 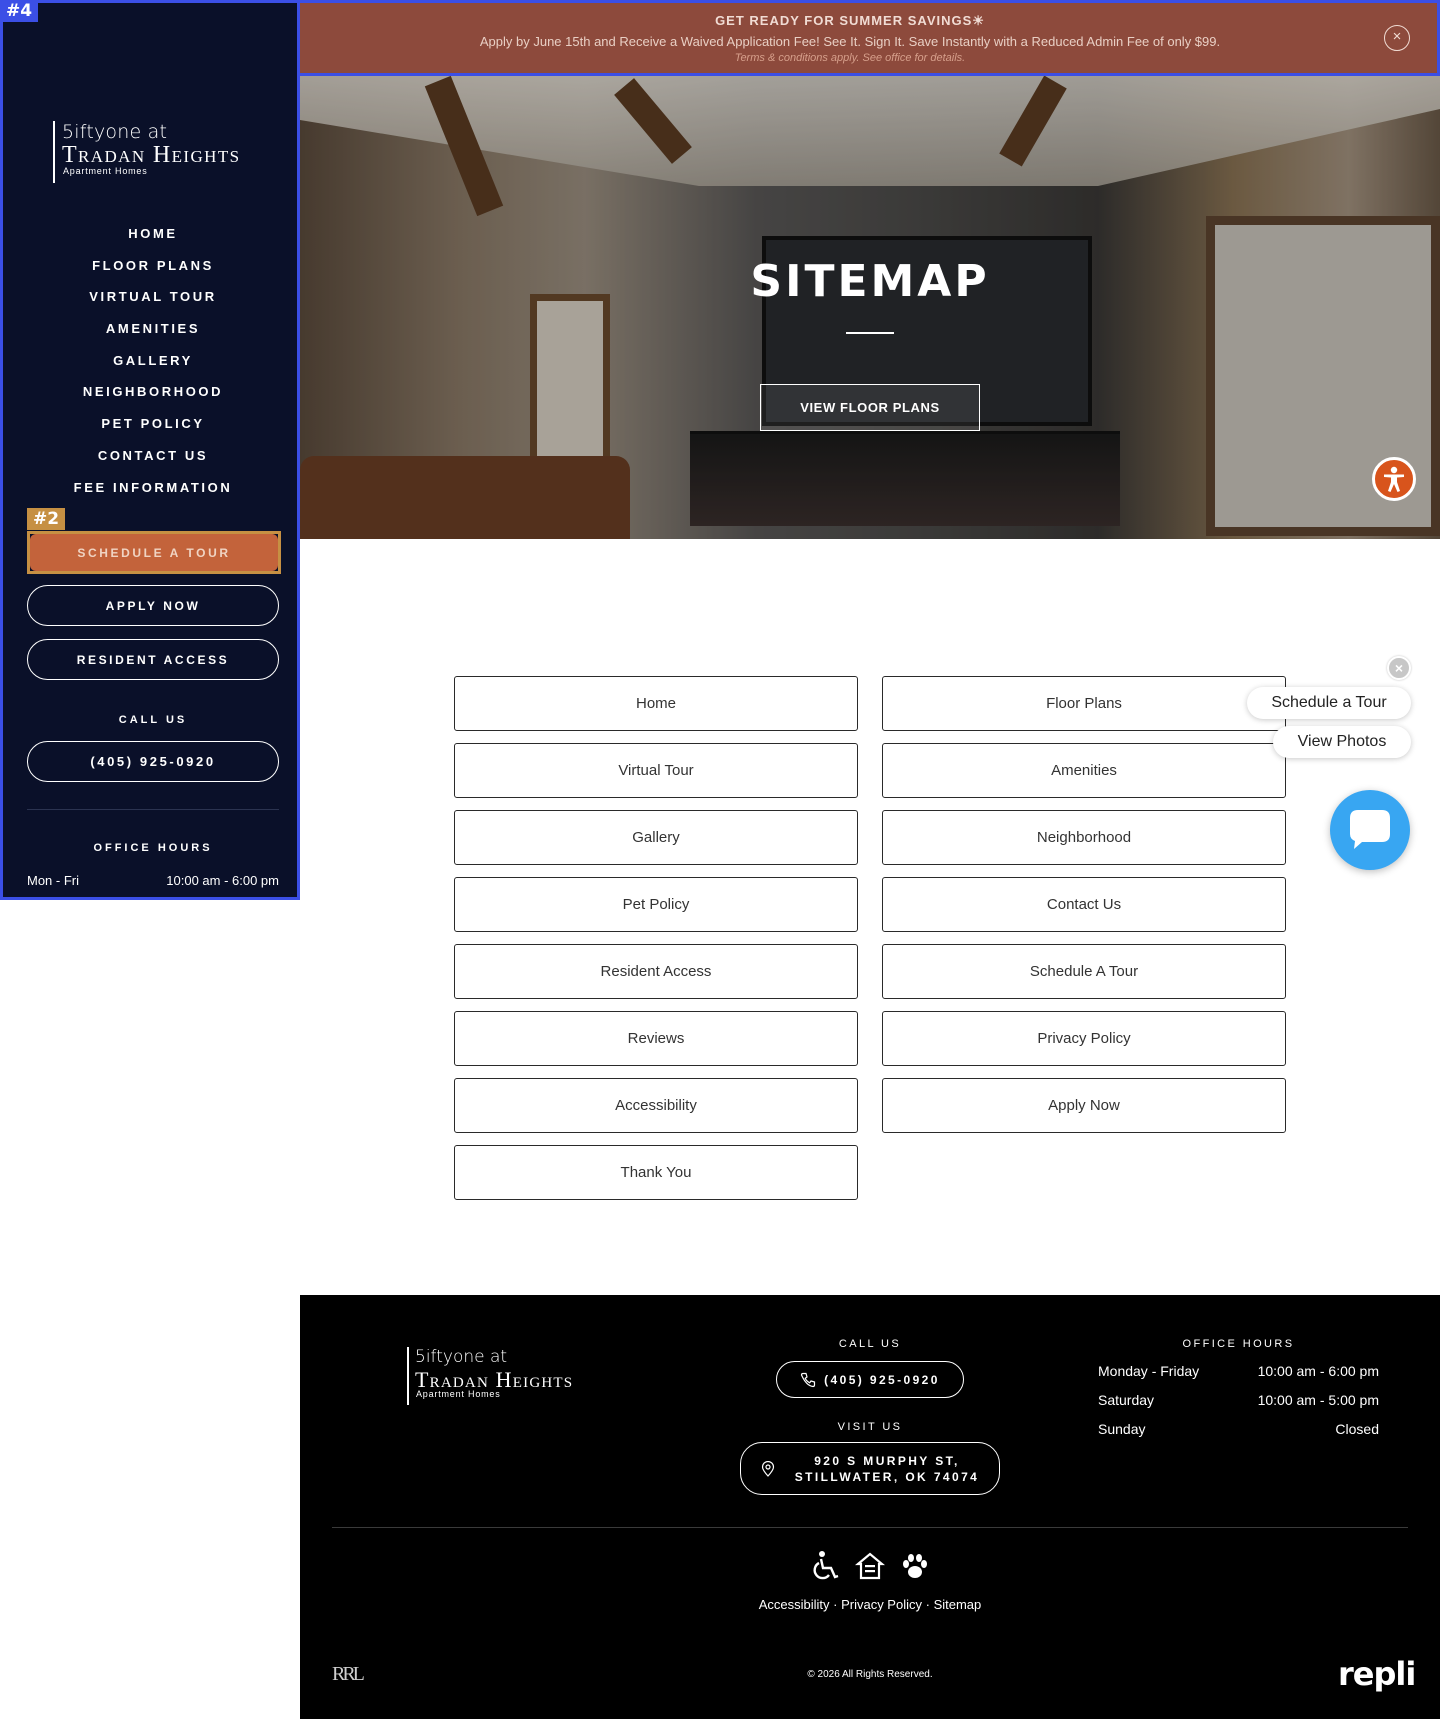 I want to click on logo-bar, so click(x=54, y=152).